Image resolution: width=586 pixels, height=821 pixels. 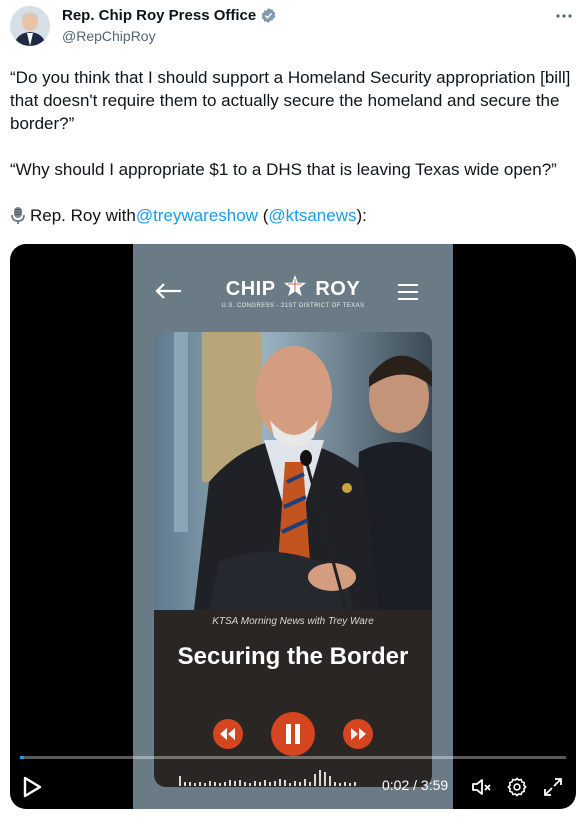 What do you see at coordinates (109, 36) in the screenshot?
I see `author-handle: @RepChipRoy` at bounding box center [109, 36].